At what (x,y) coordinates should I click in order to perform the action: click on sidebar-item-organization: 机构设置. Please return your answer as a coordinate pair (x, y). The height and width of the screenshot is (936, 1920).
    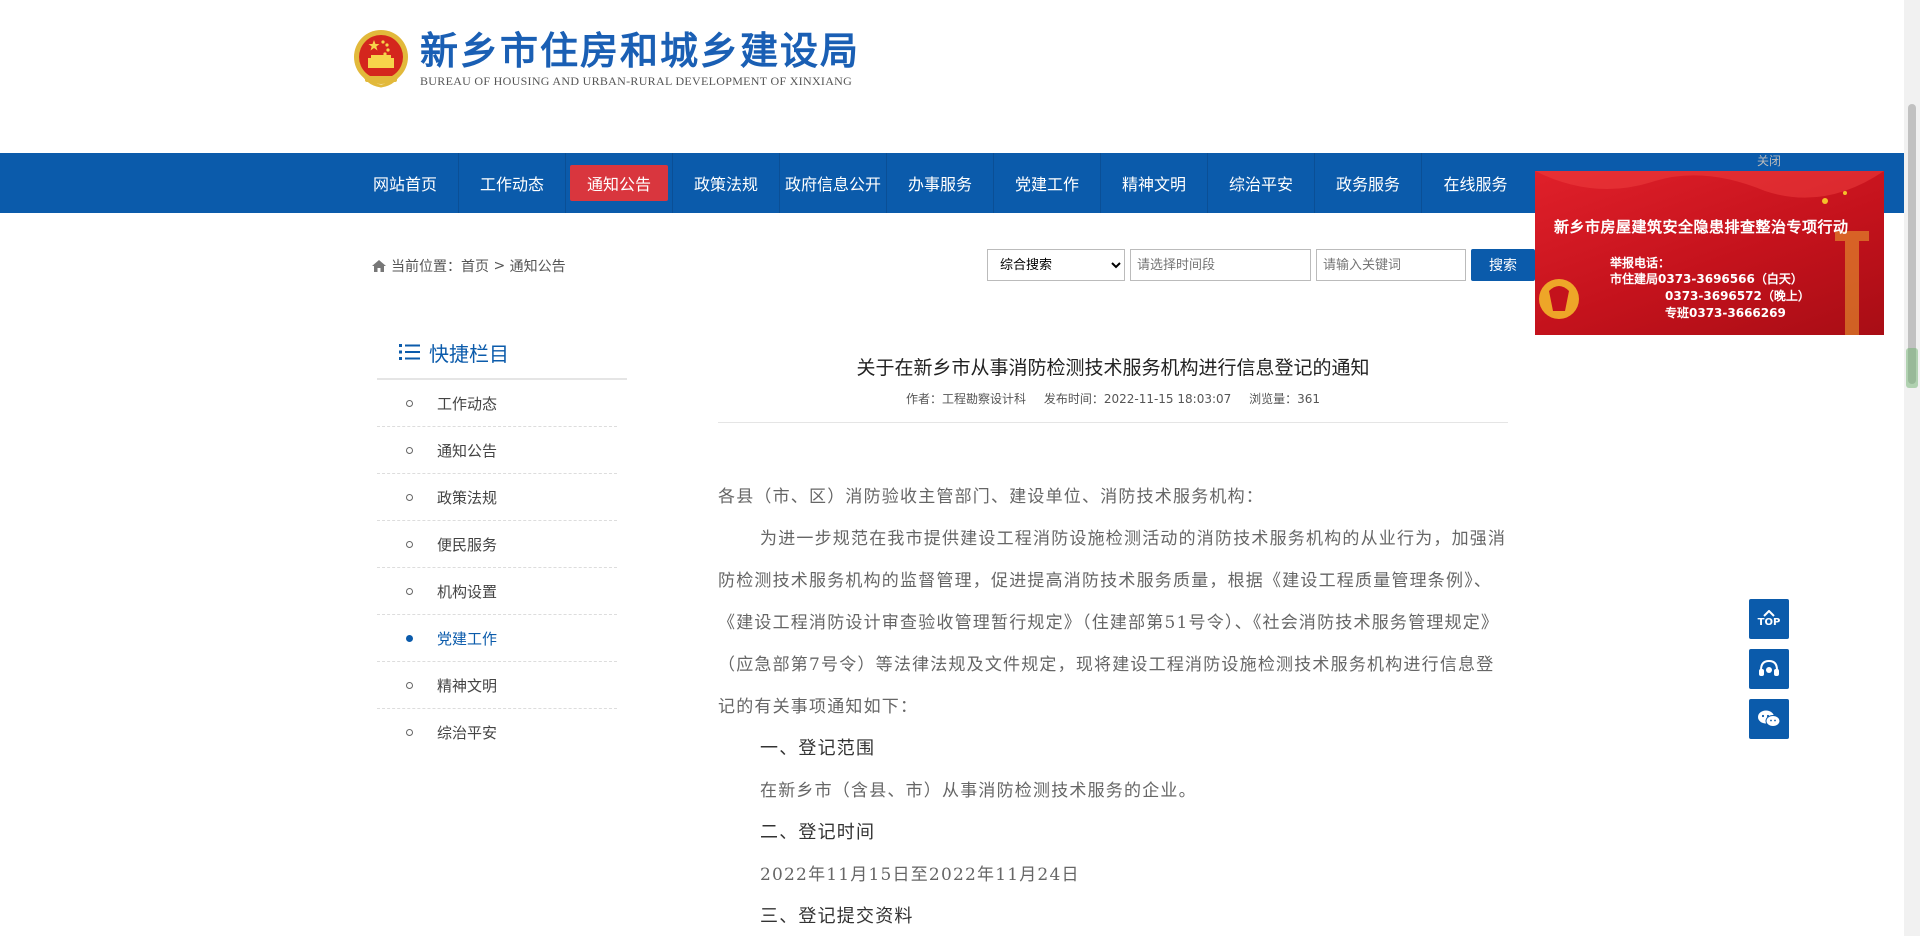
    Looking at the image, I should click on (497, 591).